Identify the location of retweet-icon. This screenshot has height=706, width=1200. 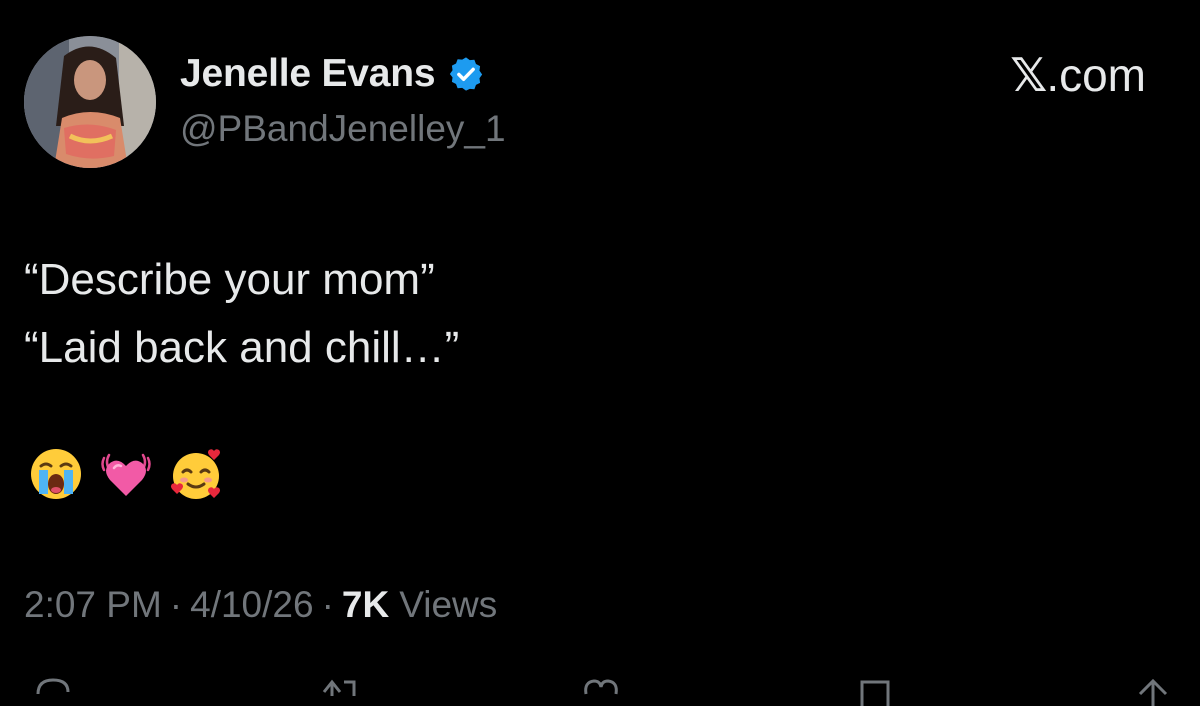
(341, 691).